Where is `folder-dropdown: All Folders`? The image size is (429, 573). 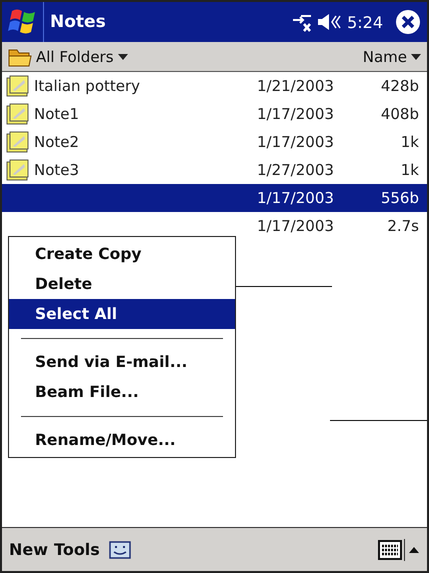
folder-dropdown: All Folders is located at coordinates (68, 57).